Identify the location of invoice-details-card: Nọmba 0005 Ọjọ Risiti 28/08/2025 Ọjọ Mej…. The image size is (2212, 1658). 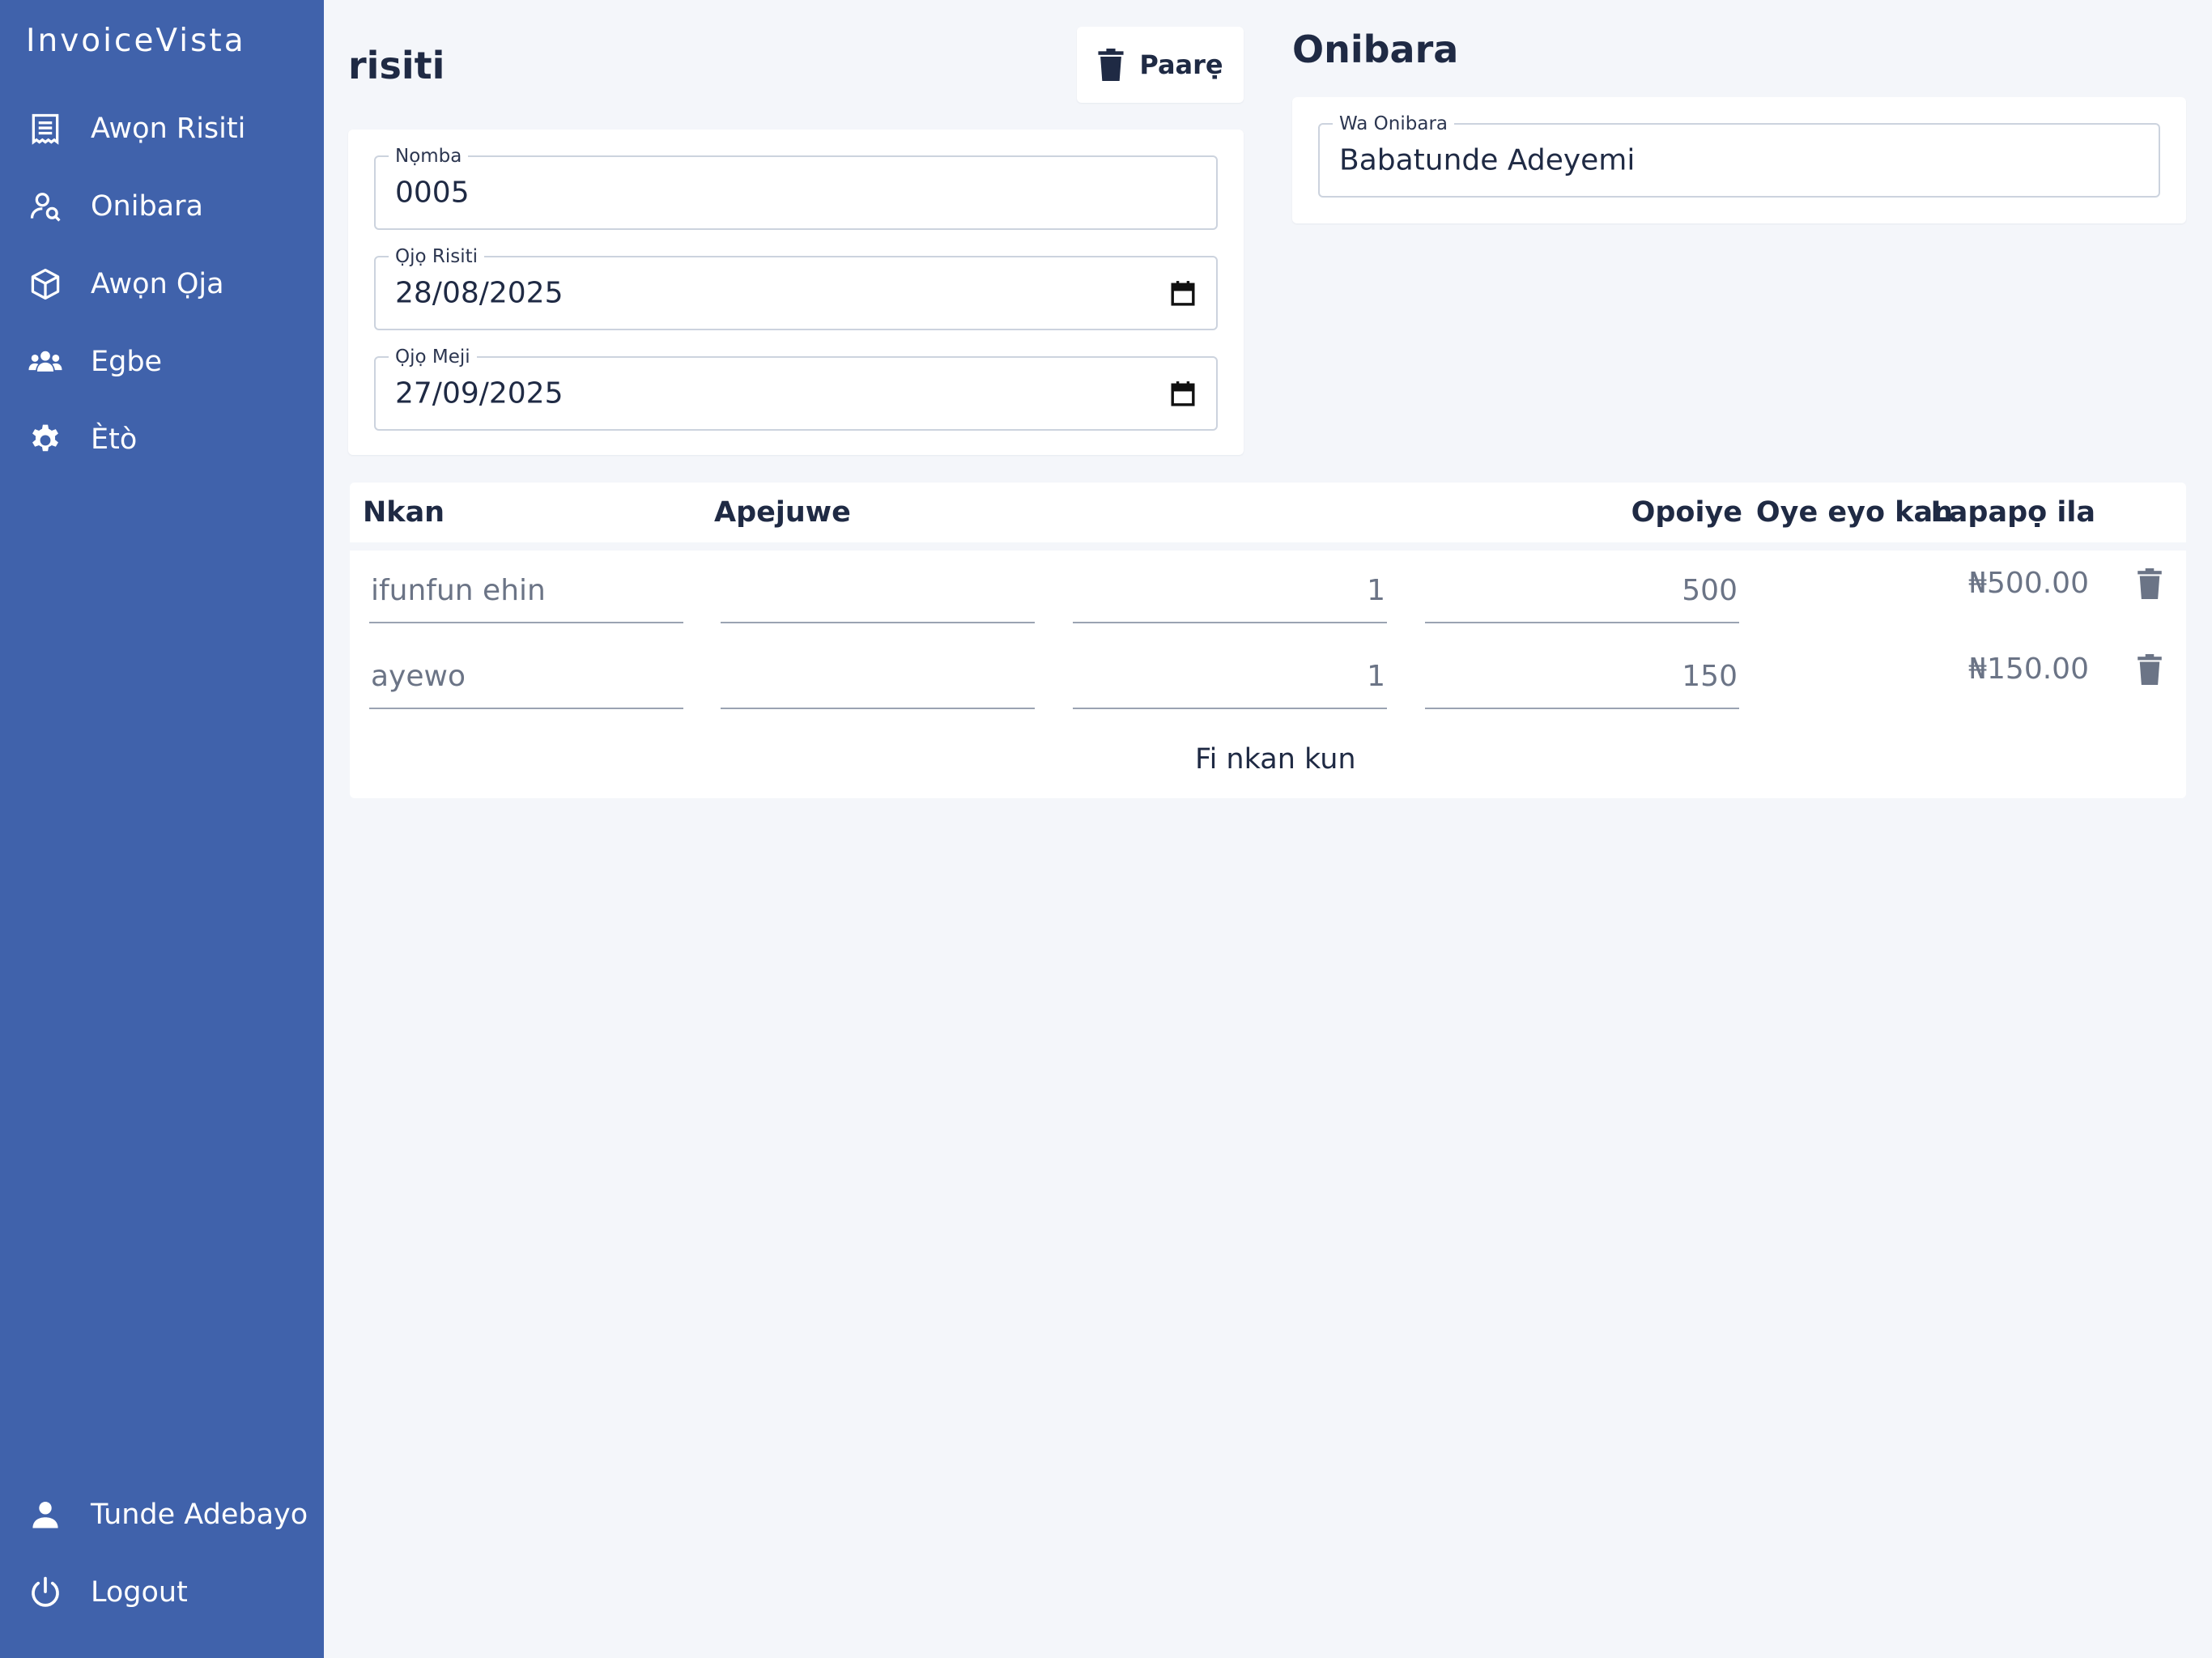
(796, 292).